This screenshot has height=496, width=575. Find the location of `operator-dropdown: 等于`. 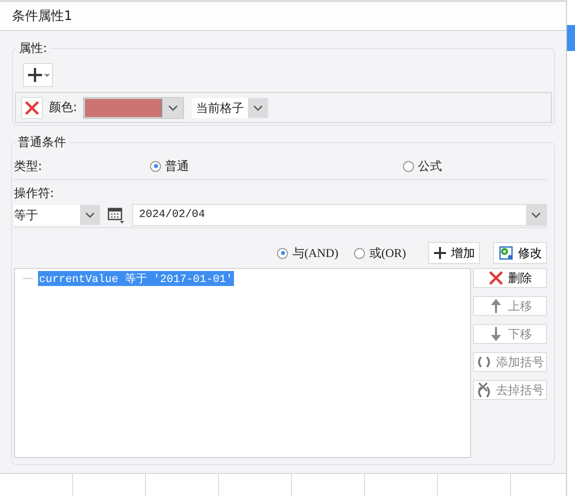

operator-dropdown: 等于 is located at coordinates (57, 214).